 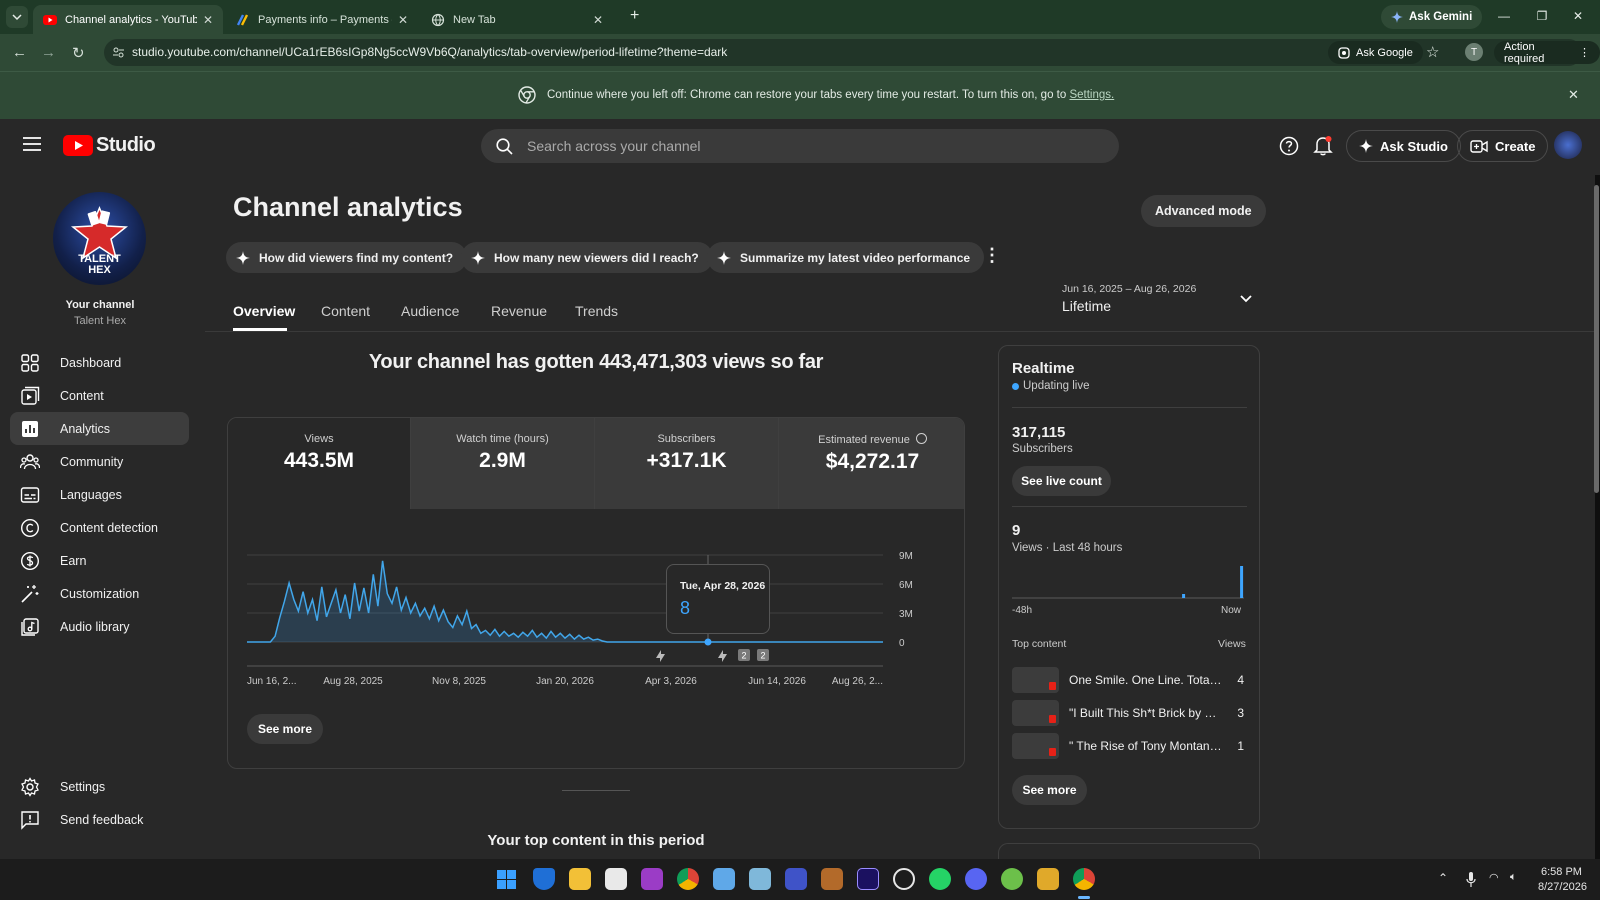 What do you see at coordinates (832, 879) in the screenshot?
I see `game-icon` at bounding box center [832, 879].